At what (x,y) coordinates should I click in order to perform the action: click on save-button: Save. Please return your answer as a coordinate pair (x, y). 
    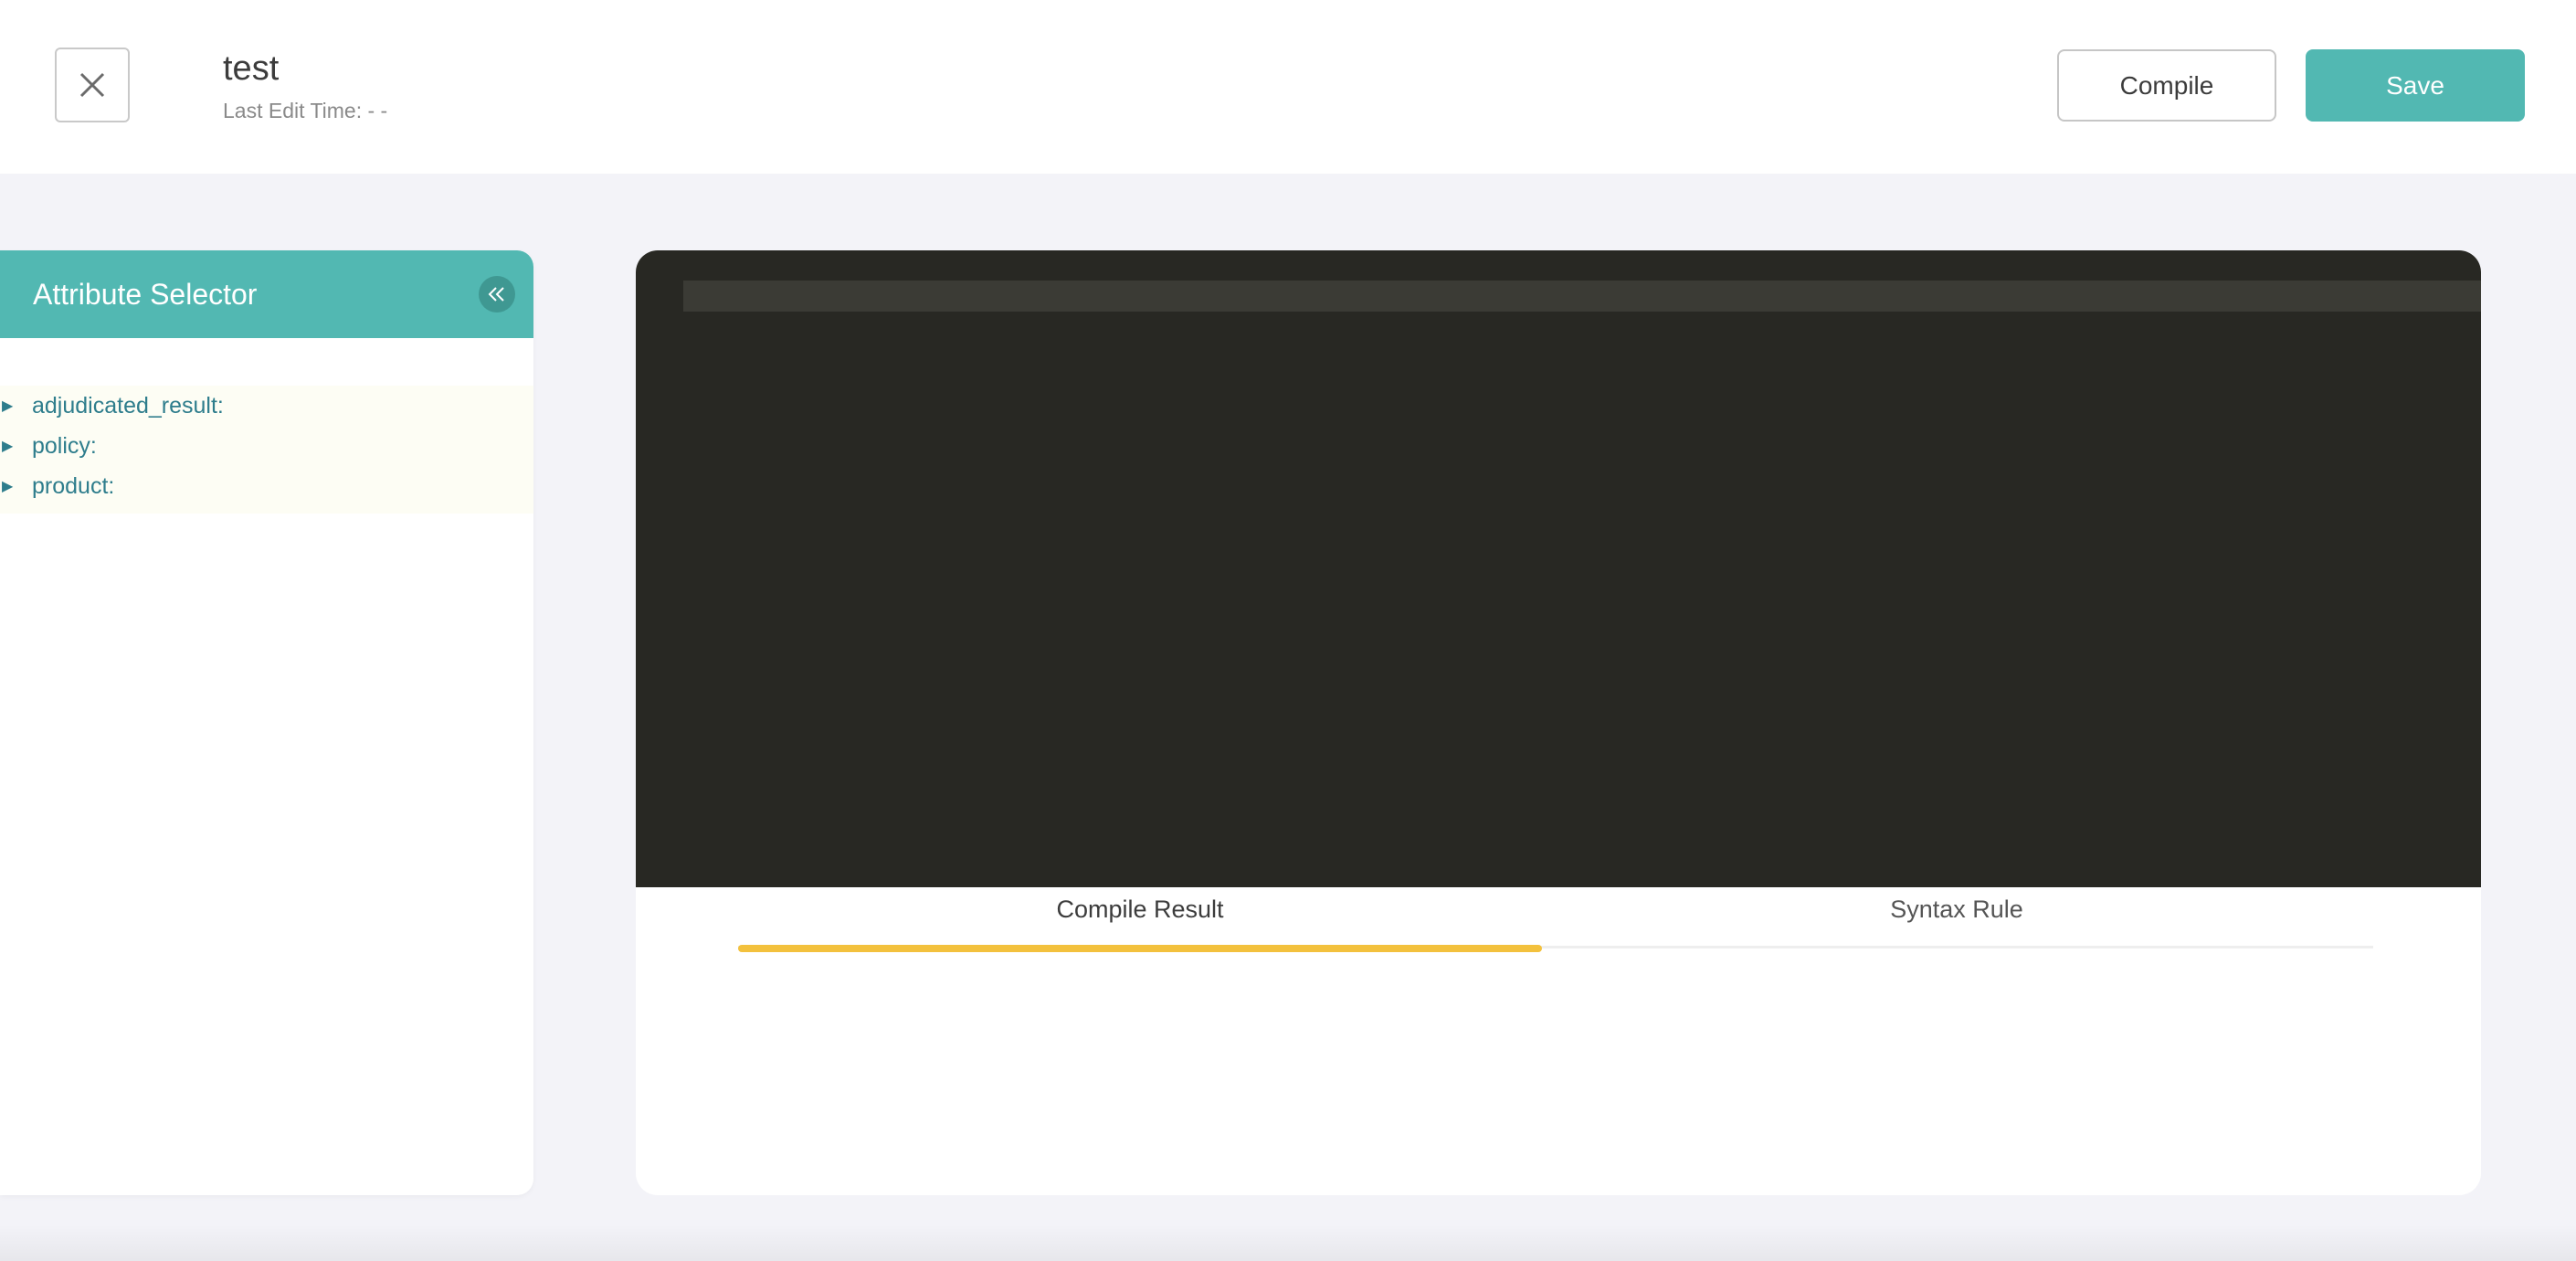
    Looking at the image, I should click on (2415, 86).